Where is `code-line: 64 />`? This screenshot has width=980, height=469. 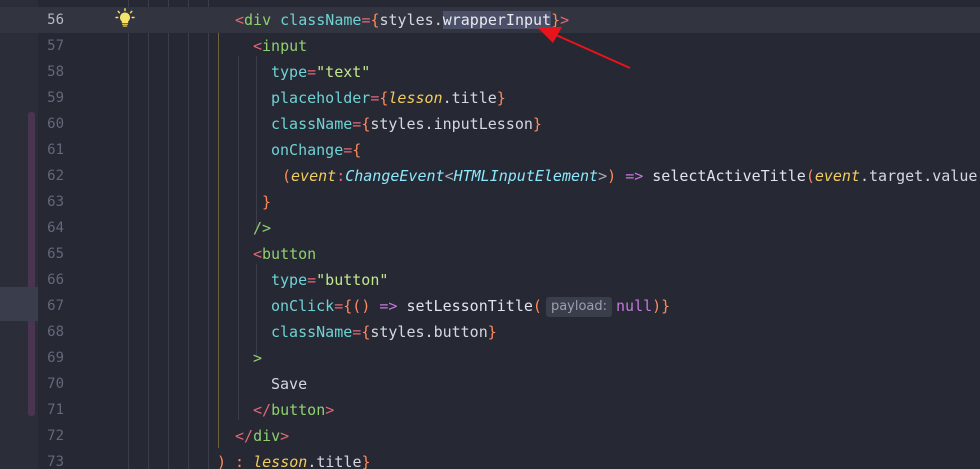
code-line: 64 /> is located at coordinates (490, 228).